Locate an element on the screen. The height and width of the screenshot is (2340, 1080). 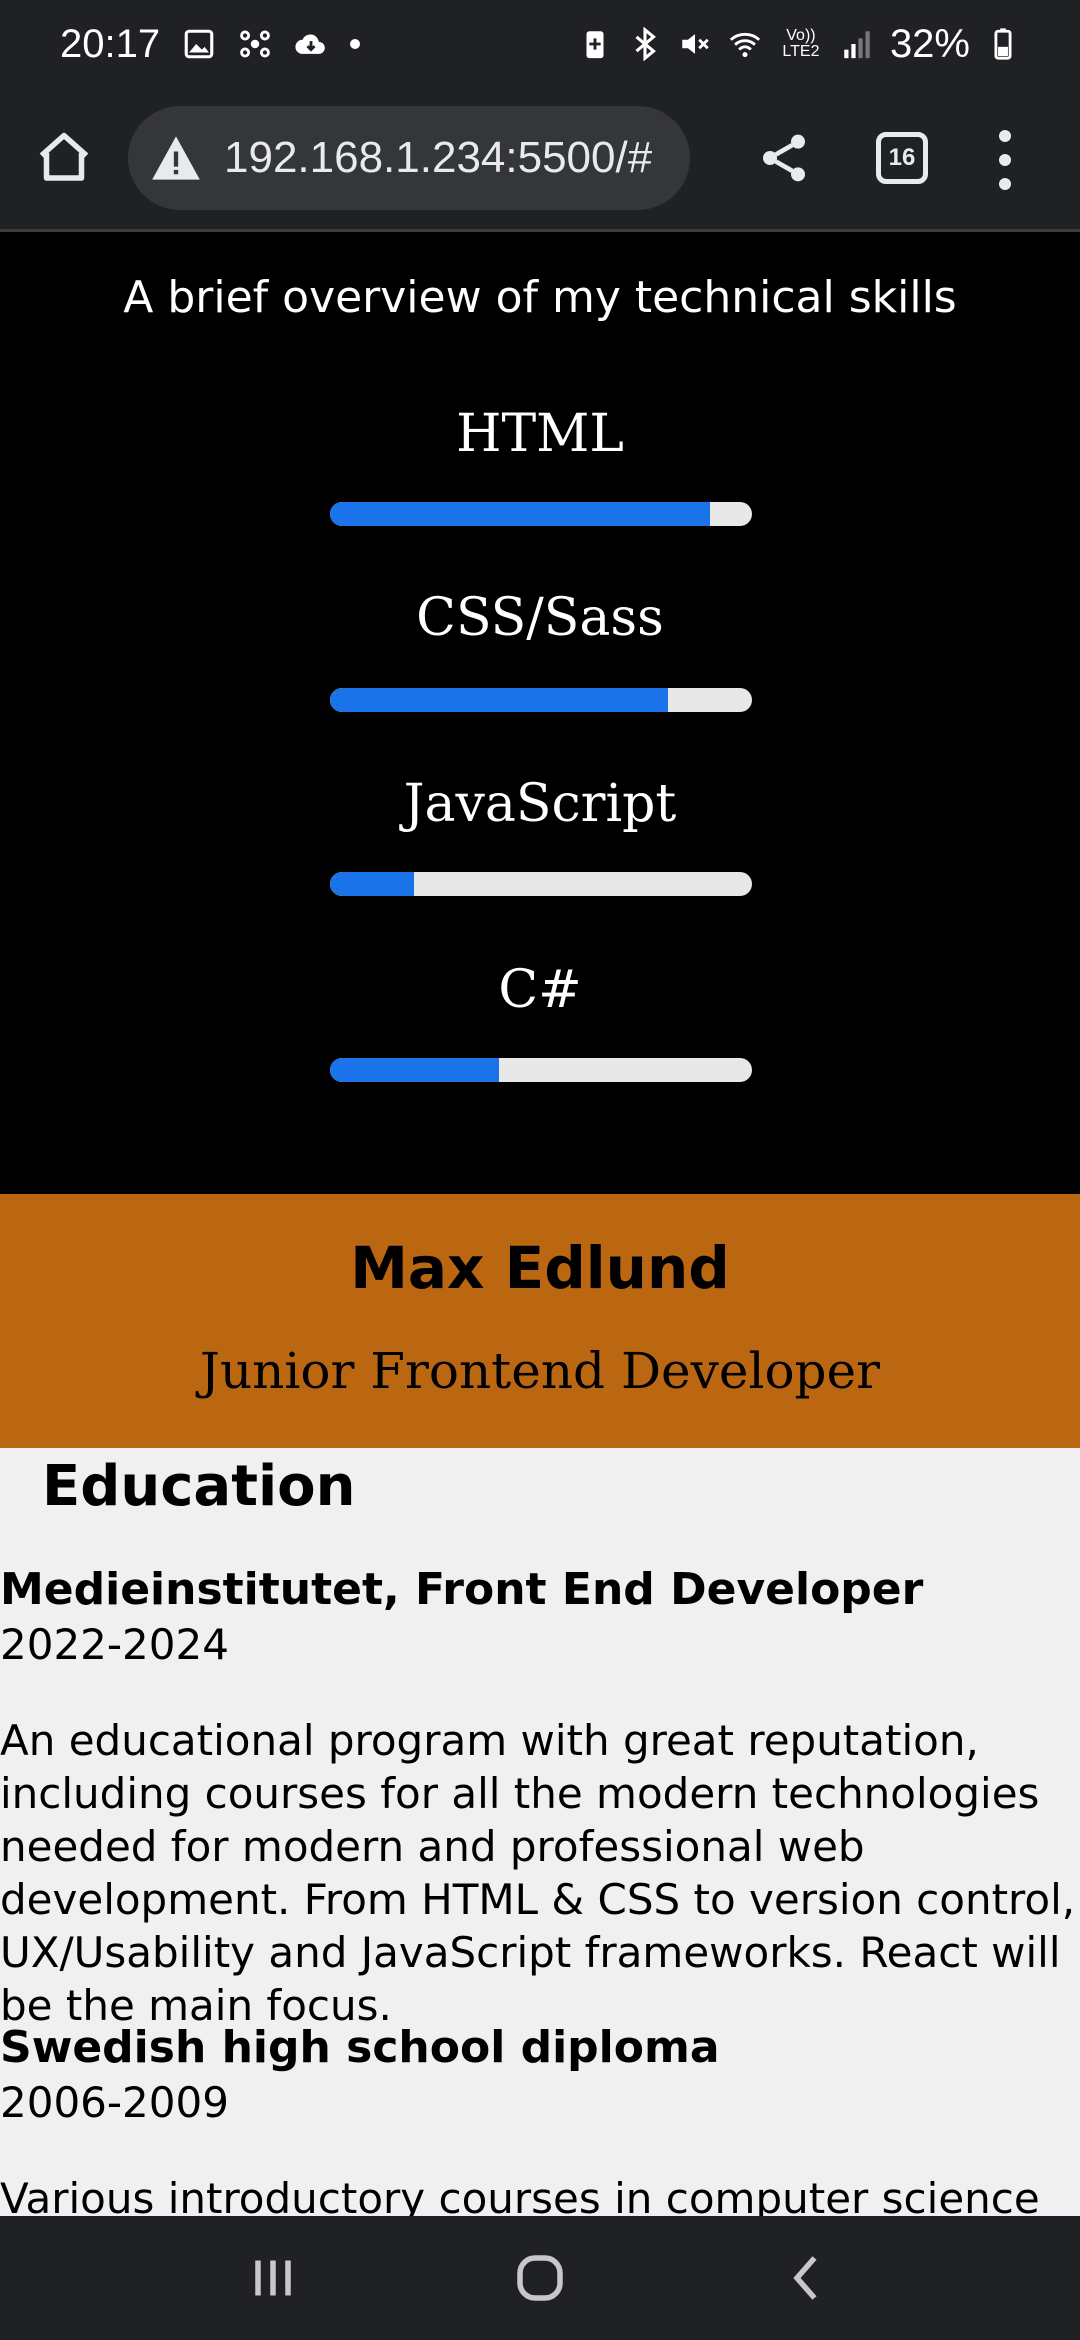
signal-icon is located at coordinates (857, 45).